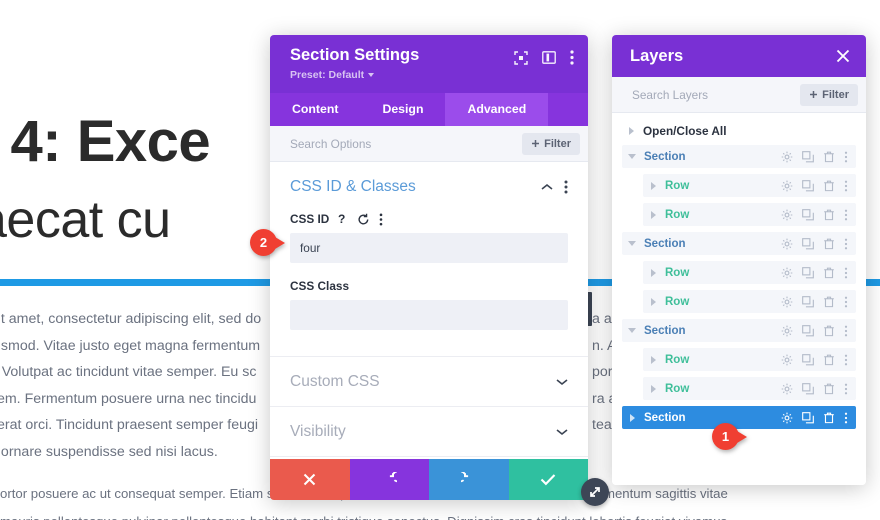 This screenshot has width=880, height=520. Describe the element at coordinates (749, 359) in the screenshot. I see `layer-row-row-7: Row` at that location.